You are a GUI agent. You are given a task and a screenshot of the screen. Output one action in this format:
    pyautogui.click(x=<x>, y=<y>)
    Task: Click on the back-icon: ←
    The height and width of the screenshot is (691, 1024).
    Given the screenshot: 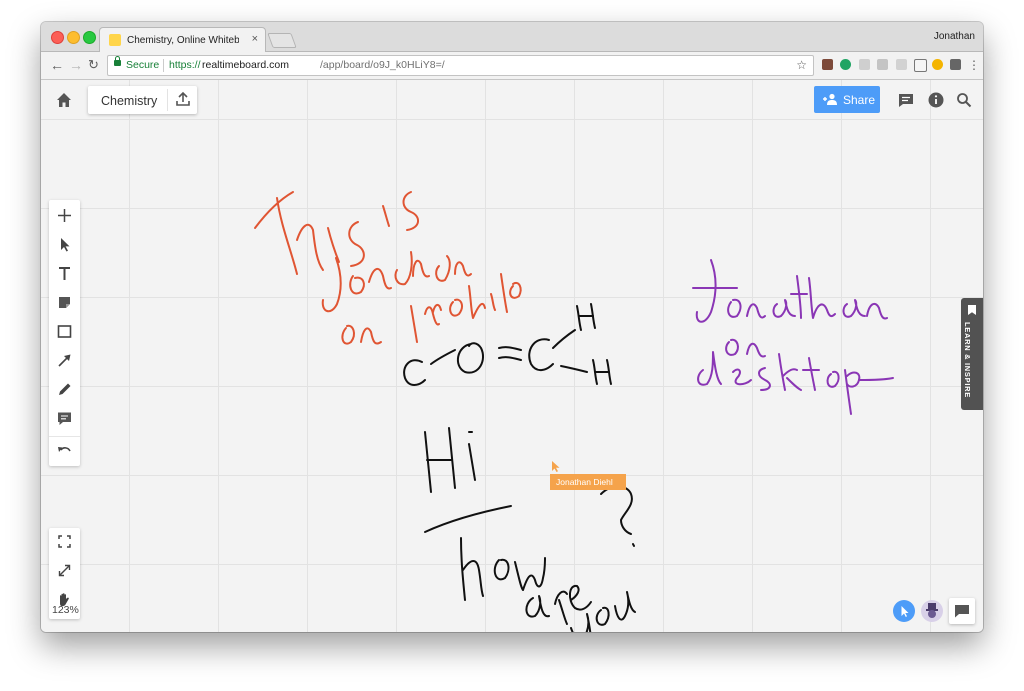 What is the action you would take?
    pyautogui.click(x=57, y=65)
    